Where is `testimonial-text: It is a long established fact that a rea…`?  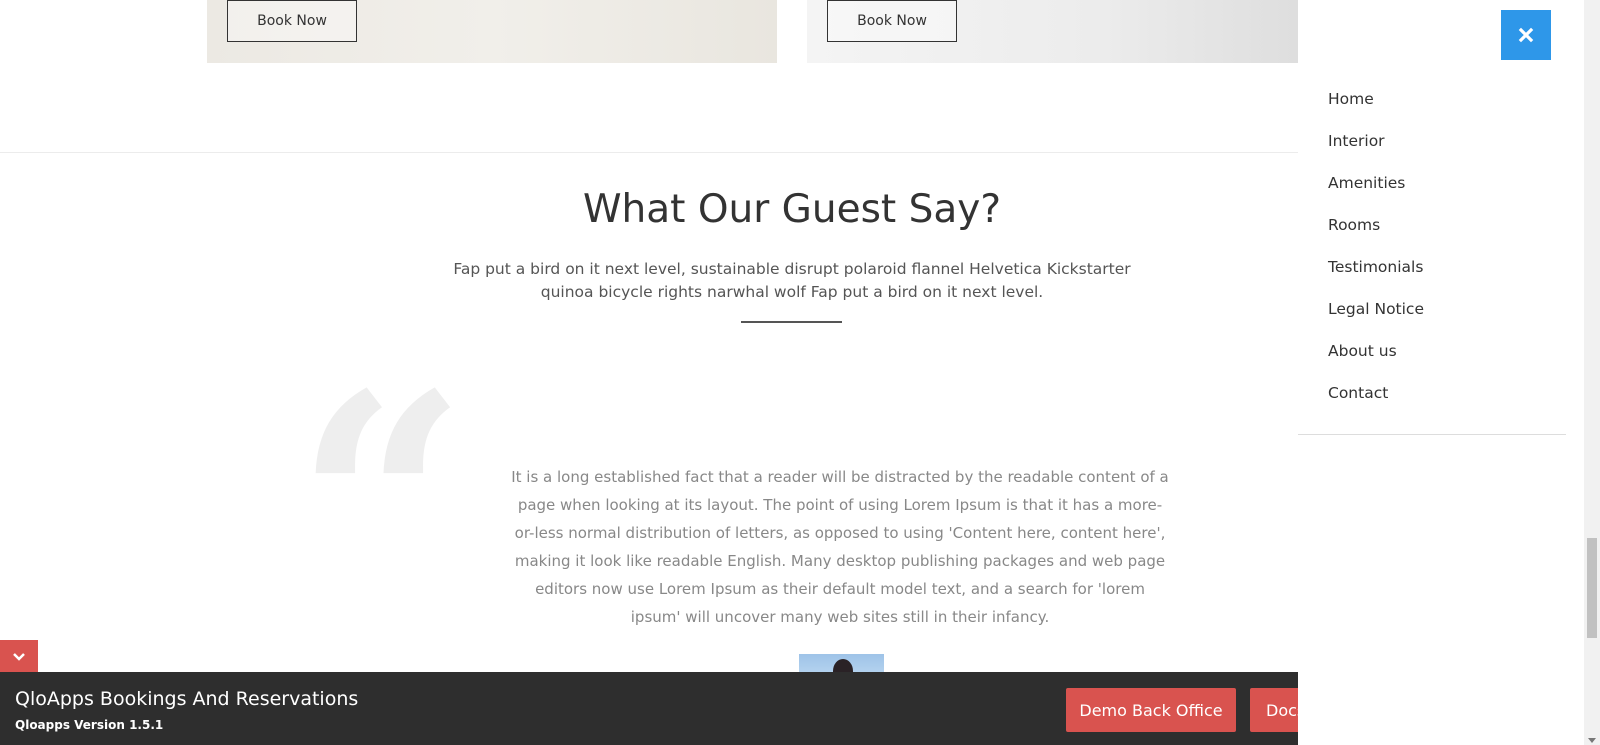
testimonial-text: It is a long established fact that a rea… is located at coordinates (840, 547).